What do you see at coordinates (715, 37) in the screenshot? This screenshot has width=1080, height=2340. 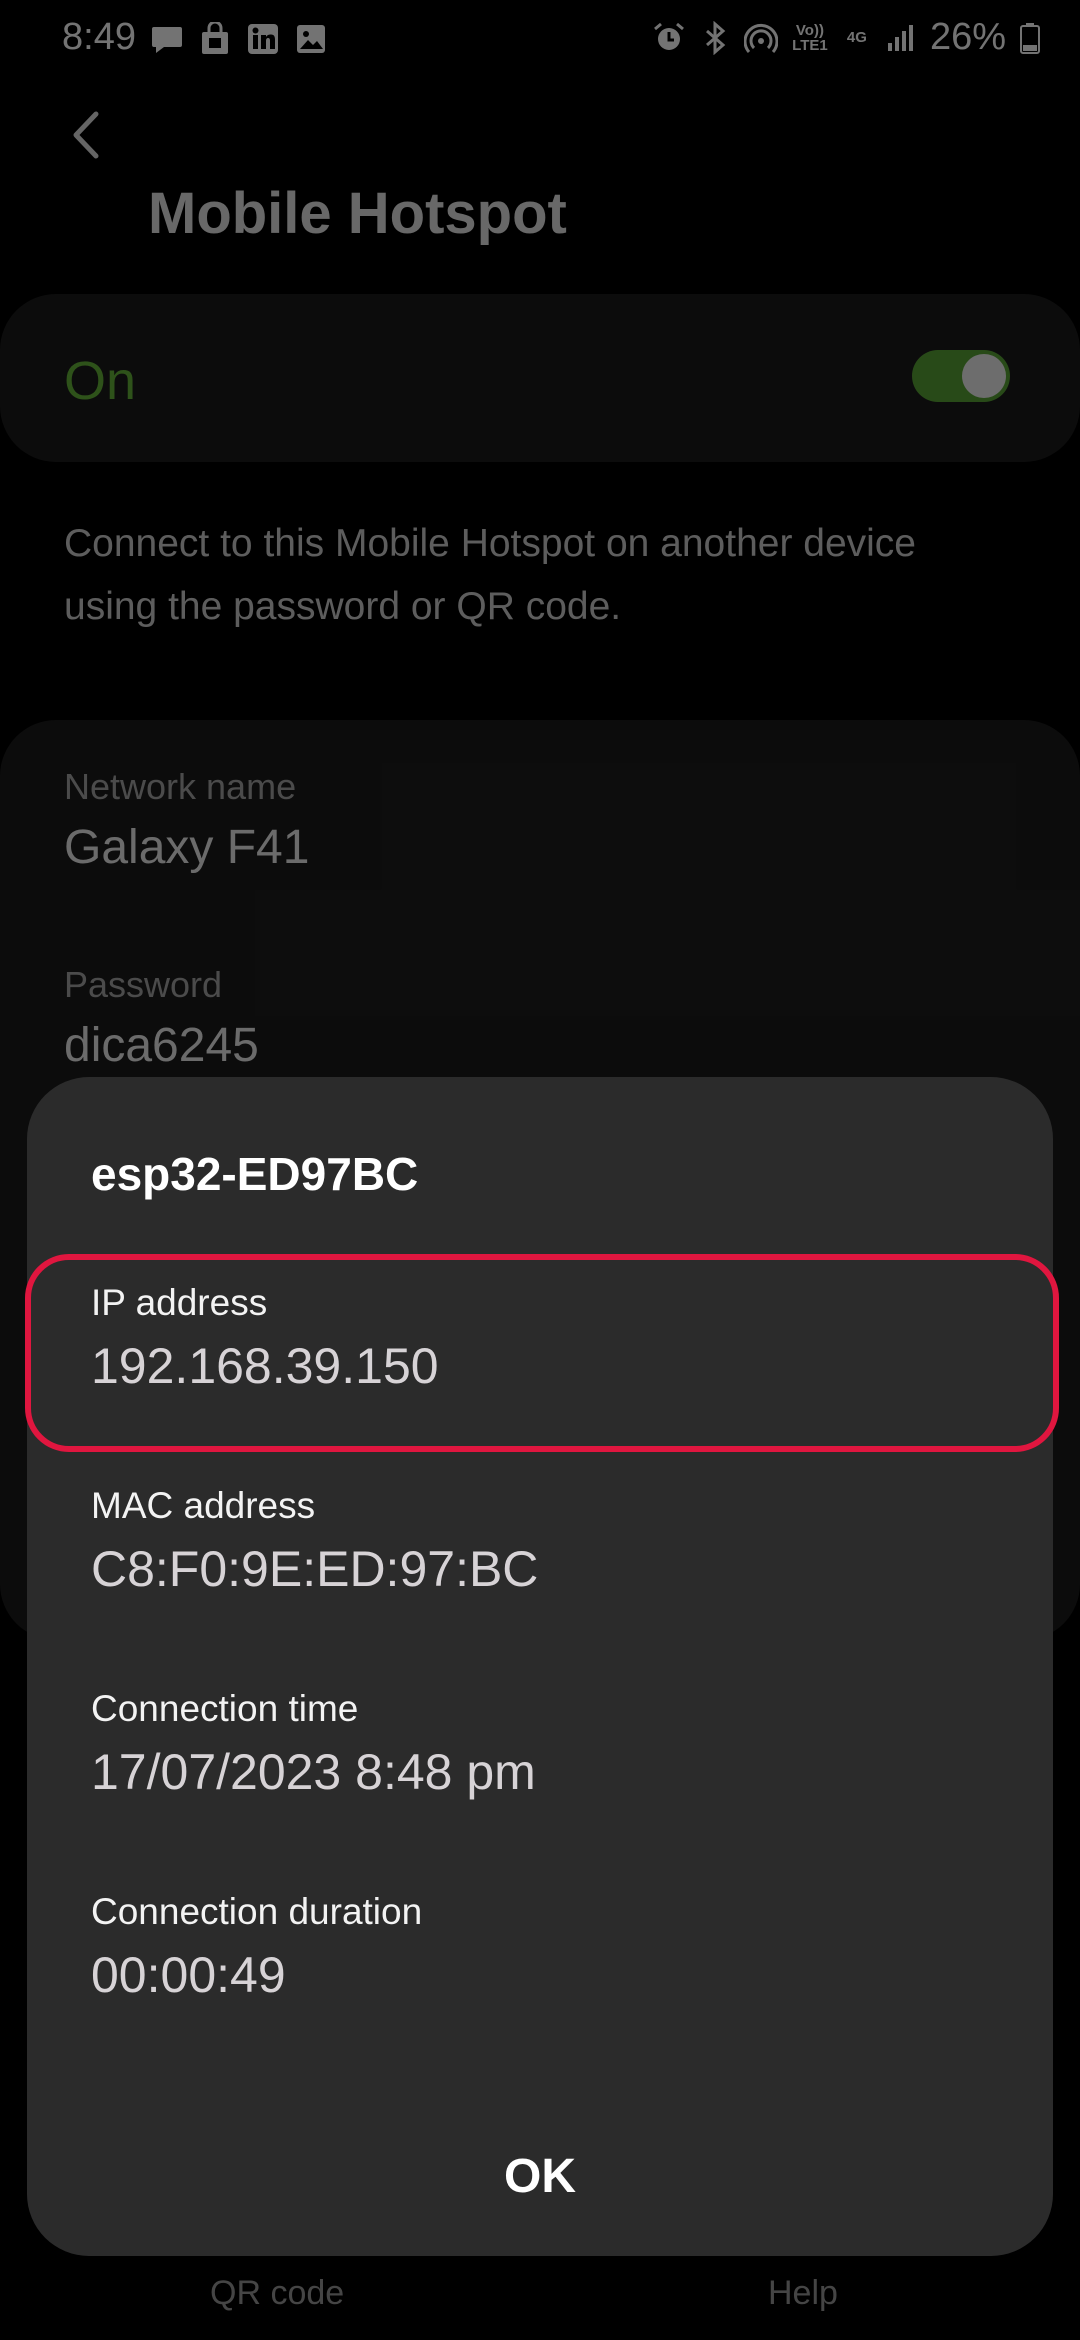 I see `bluetooth-icon` at bounding box center [715, 37].